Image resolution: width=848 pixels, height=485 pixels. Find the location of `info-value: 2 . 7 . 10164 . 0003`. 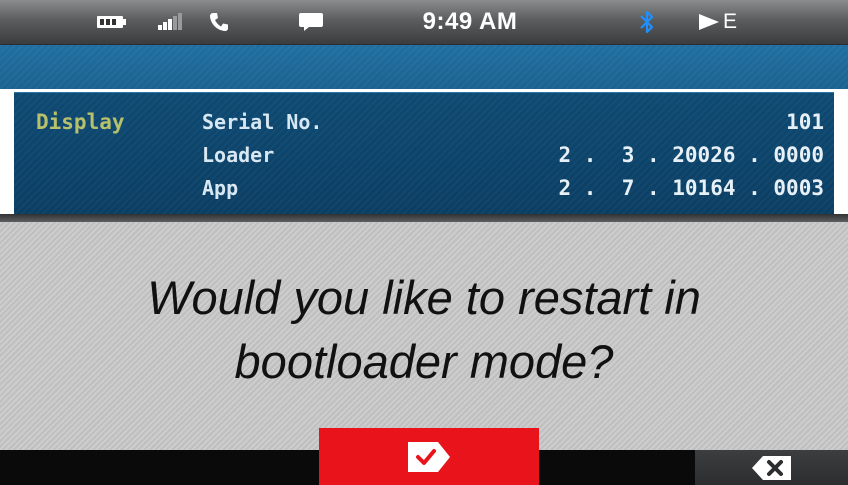

info-value: 2 . 7 . 10164 . 0003 is located at coordinates (691, 188).